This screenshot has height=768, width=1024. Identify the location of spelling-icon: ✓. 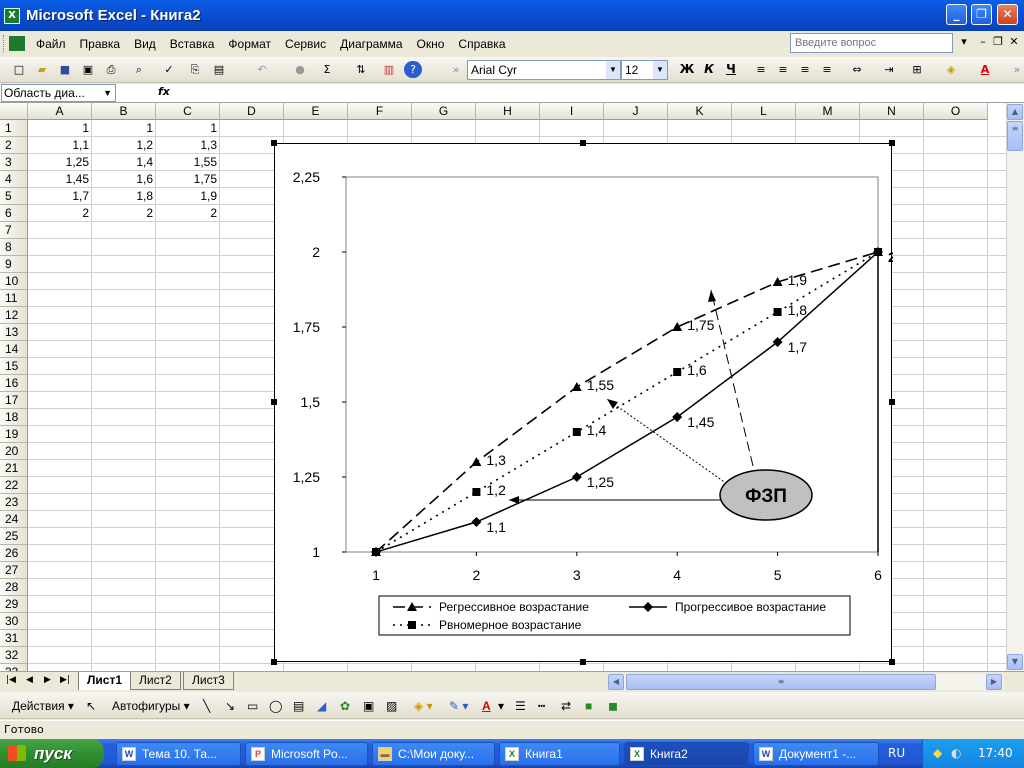
(169, 69).